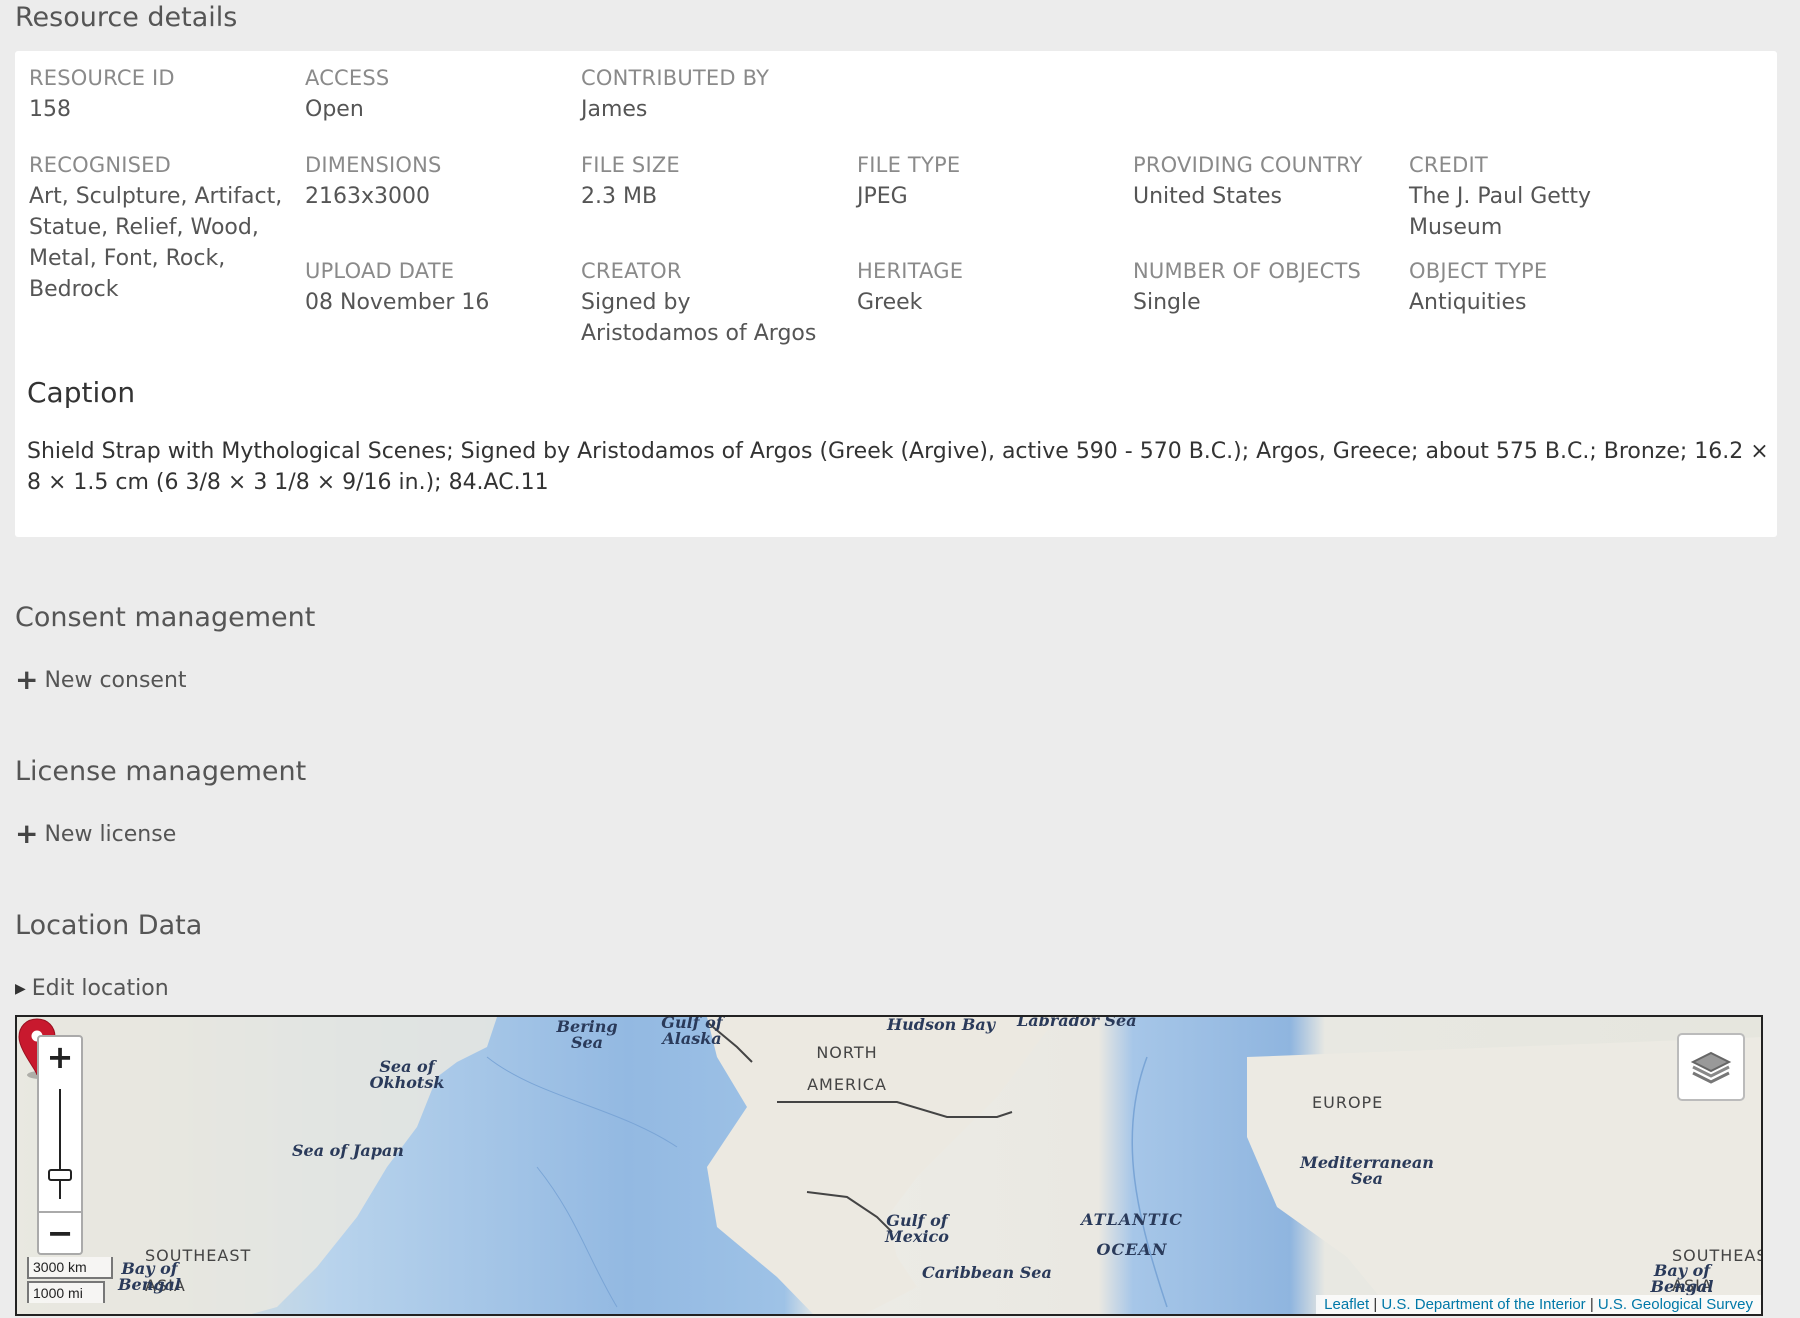  Describe the element at coordinates (1077, 1022) in the screenshot. I see `map-label-labrador-sea: Labrador Sea` at that location.